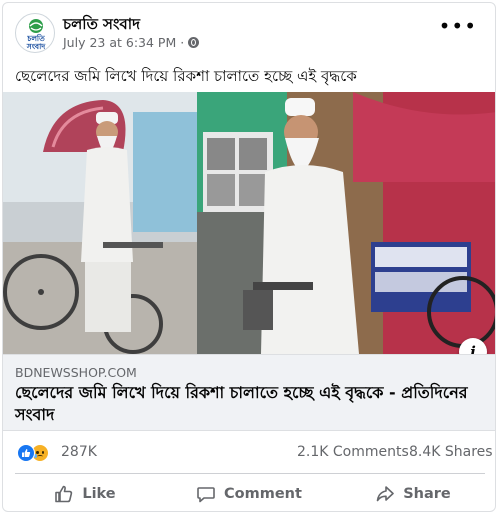 Image resolution: width=500 pixels, height=515 pixels. Describe the element at coordinates (79, 452) in the screenshot. I see `reaction-count: 287K` at that location.